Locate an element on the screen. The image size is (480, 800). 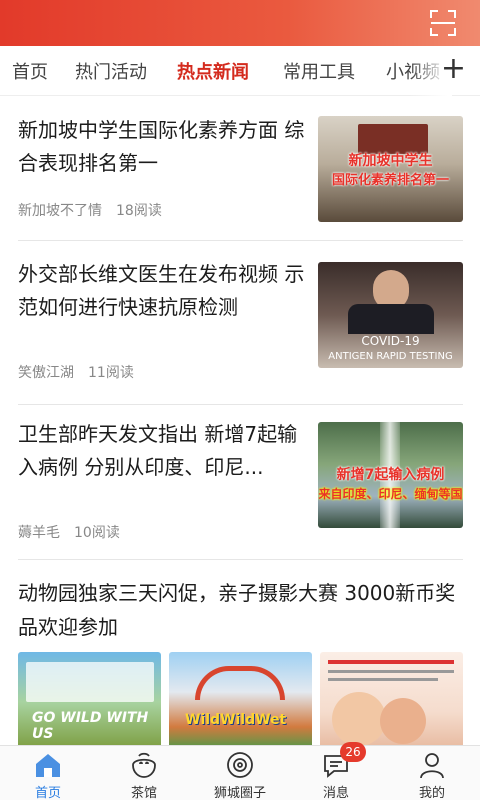
category-tabs: 首页 热门活动 热点新闻 常用工具 小视频 + is located at coordinates (240, 71).